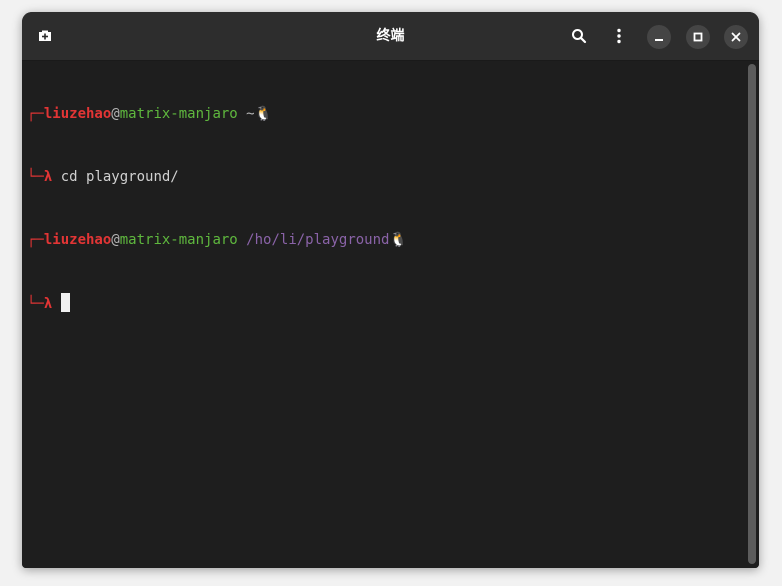 This screenshot has width=782, height=586. I want to click on text-cursor, so click(65, 302).